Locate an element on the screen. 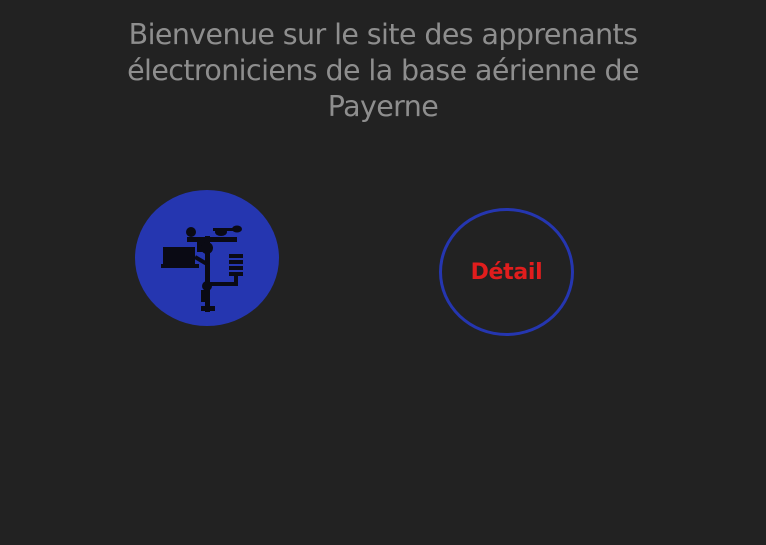 This screenshot has height=545, width=766. weather-station-logo is located at coordinates (207, 258).